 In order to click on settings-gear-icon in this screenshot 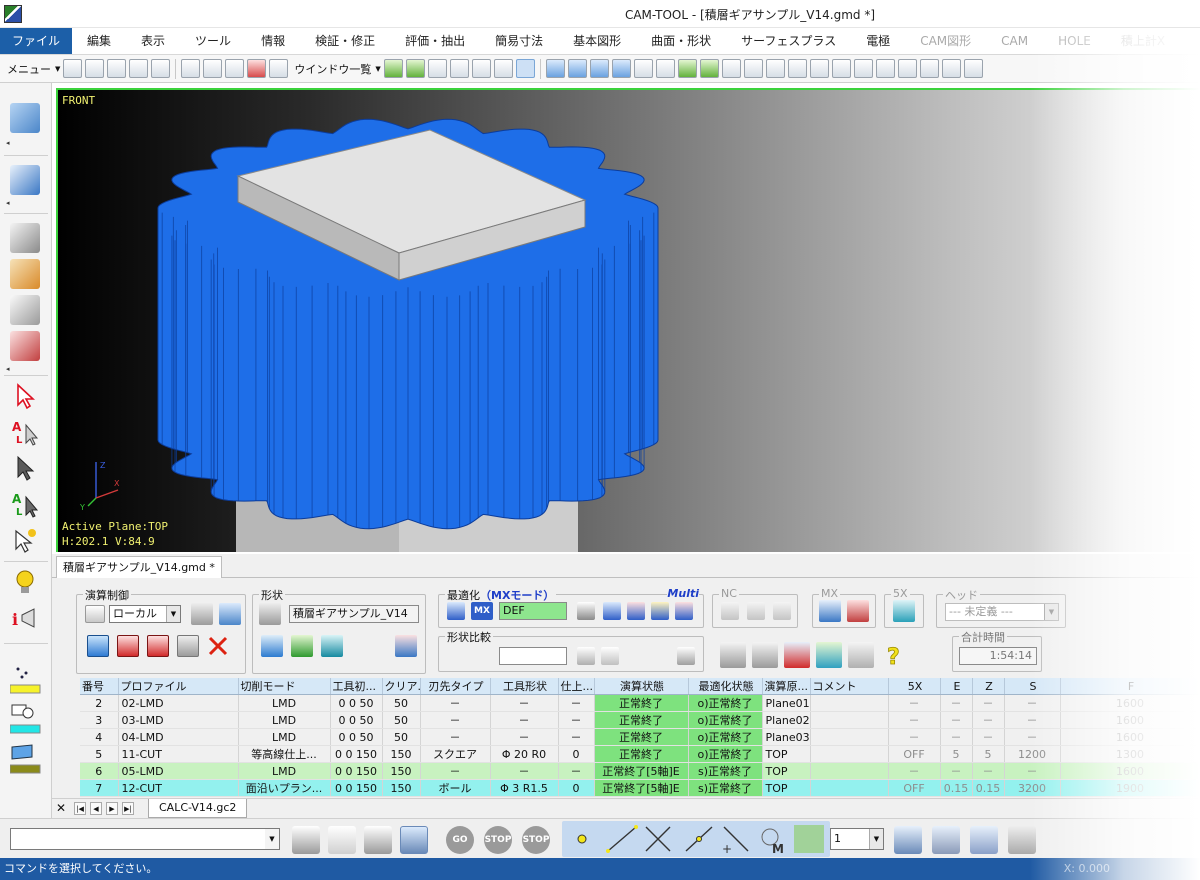, I will do `click(279, 68)`.